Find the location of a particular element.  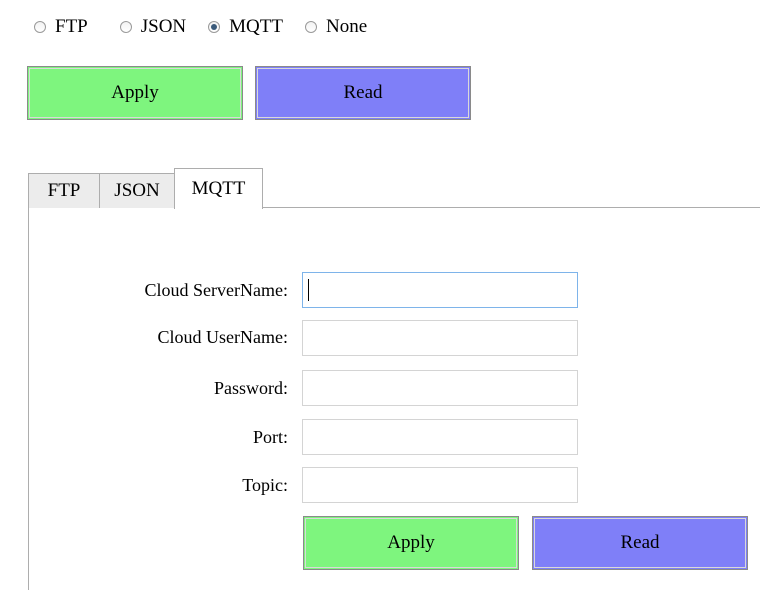

cloud-servername-input is located at coordinates (440, 290).